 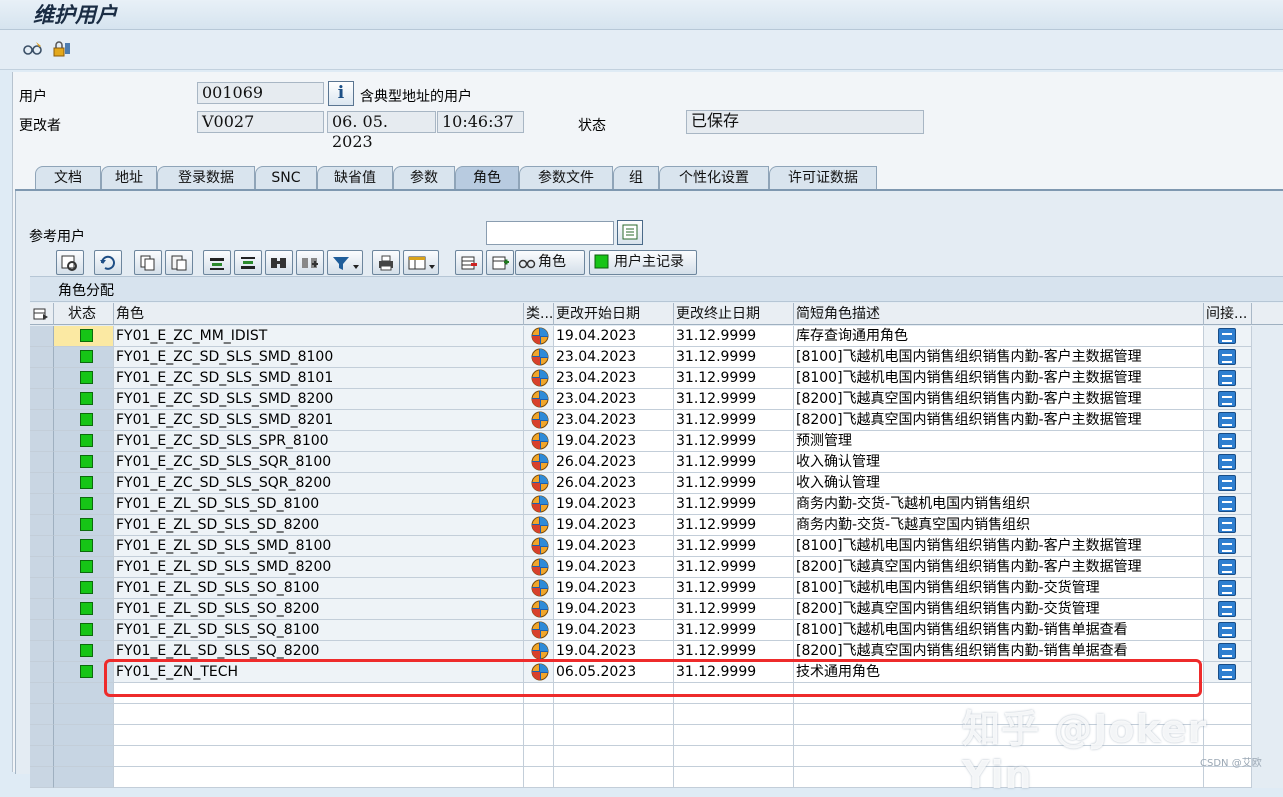 What do you see at coordinates (319, 378) in the screenshot?
I see `role-cell: FY01_E_ZC_SD_SLS_SMD_8101` at bounding box center [319, 378].